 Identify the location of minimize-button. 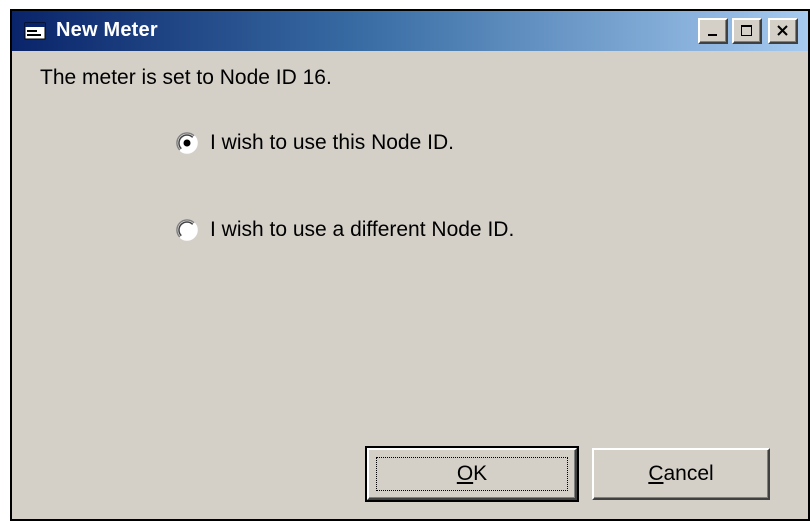
(713, 31).